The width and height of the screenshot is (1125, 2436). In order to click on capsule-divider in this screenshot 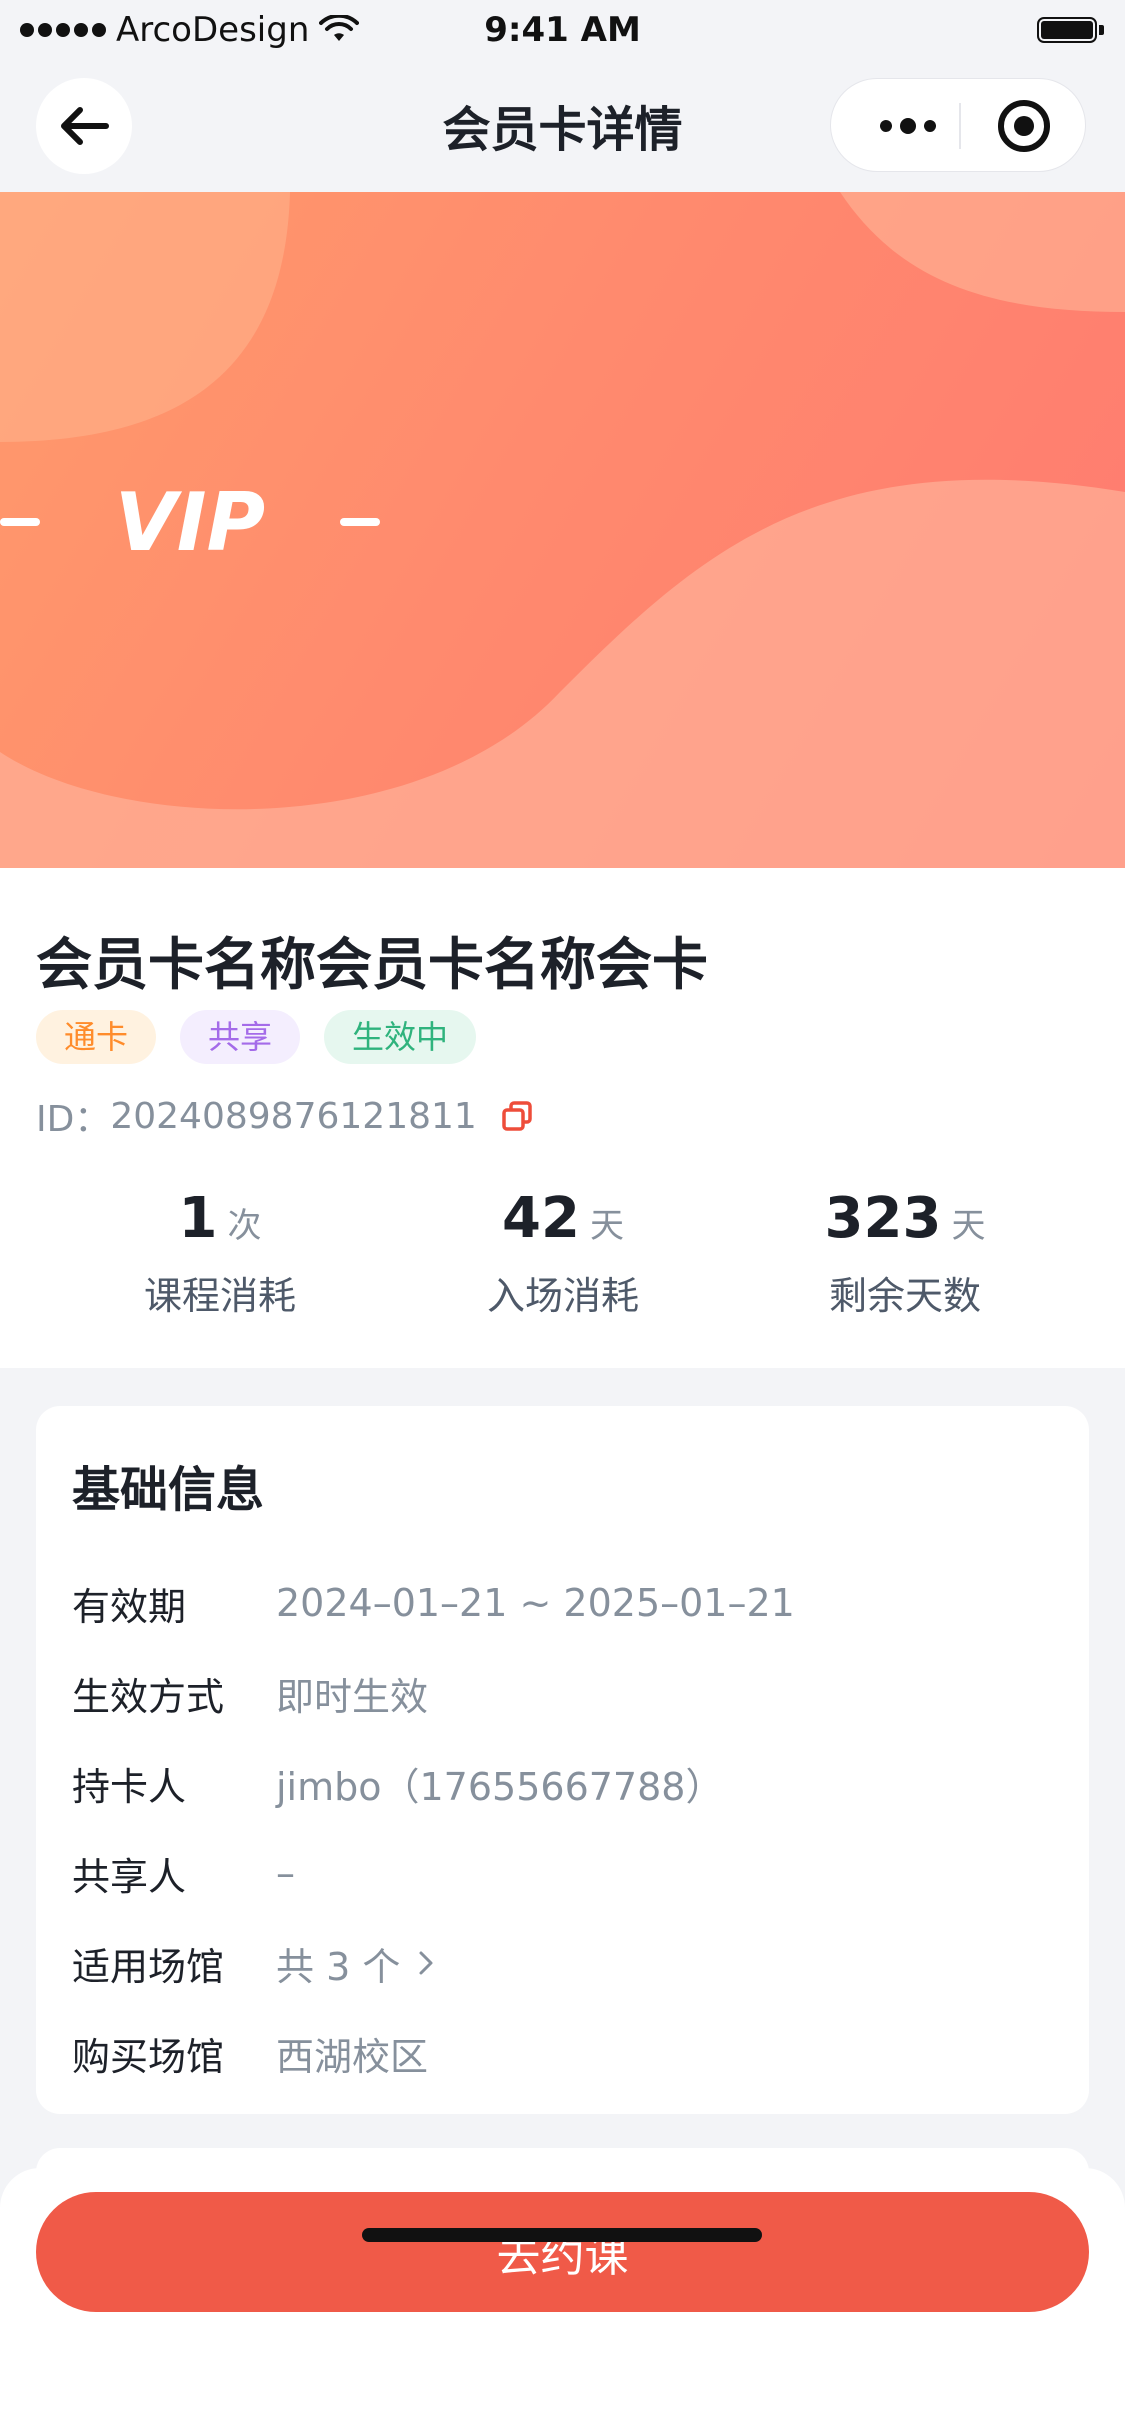, I will do `click(960, 126)`.